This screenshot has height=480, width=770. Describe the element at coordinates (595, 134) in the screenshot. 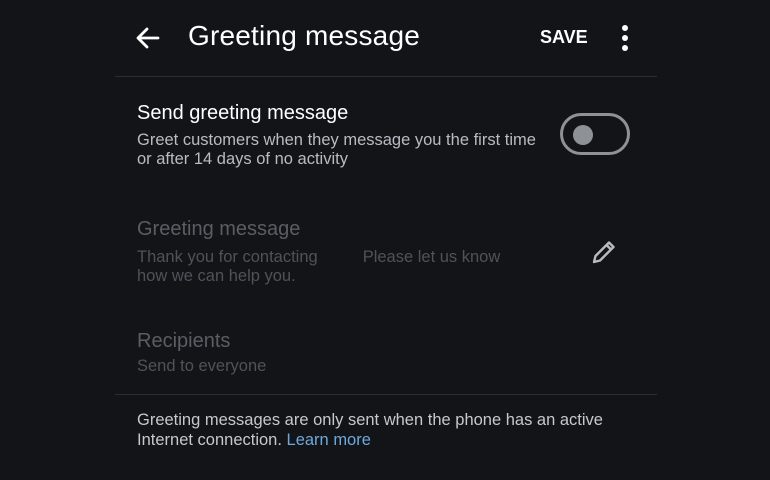

I see `send-greeting-toggle` at that location.